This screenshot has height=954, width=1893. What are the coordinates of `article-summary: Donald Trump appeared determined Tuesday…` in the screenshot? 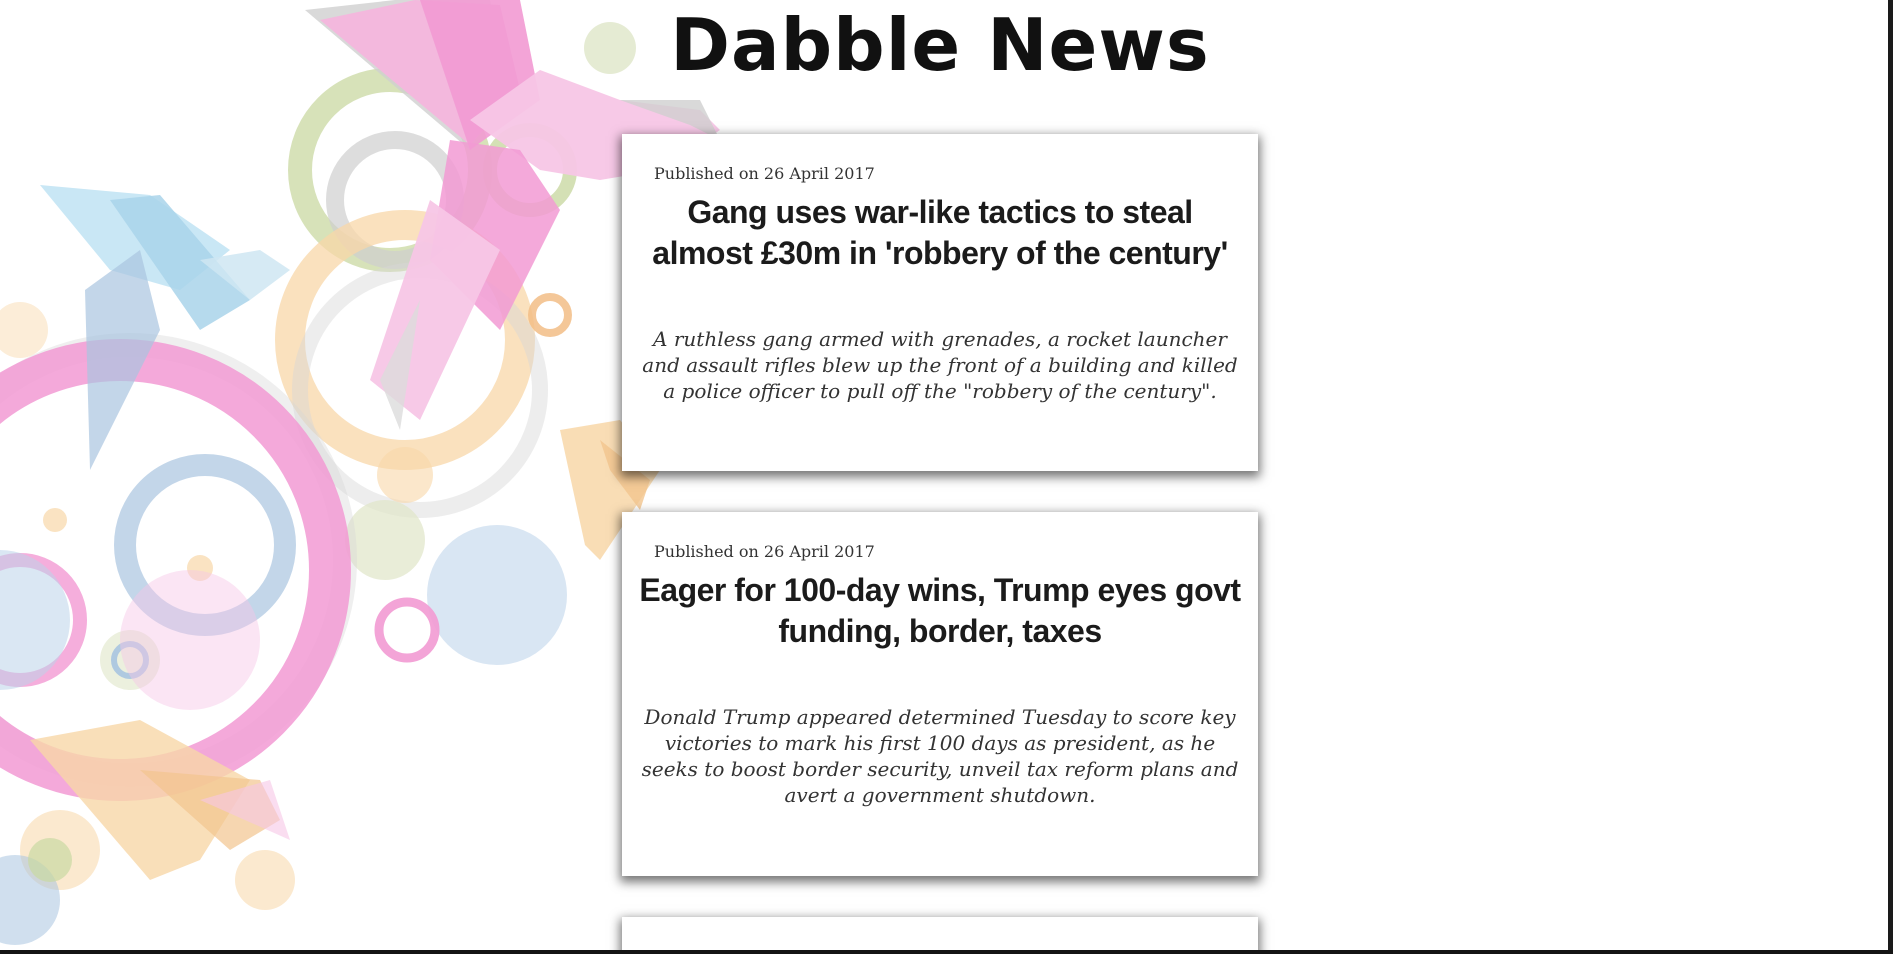 It's located at (940, 756).